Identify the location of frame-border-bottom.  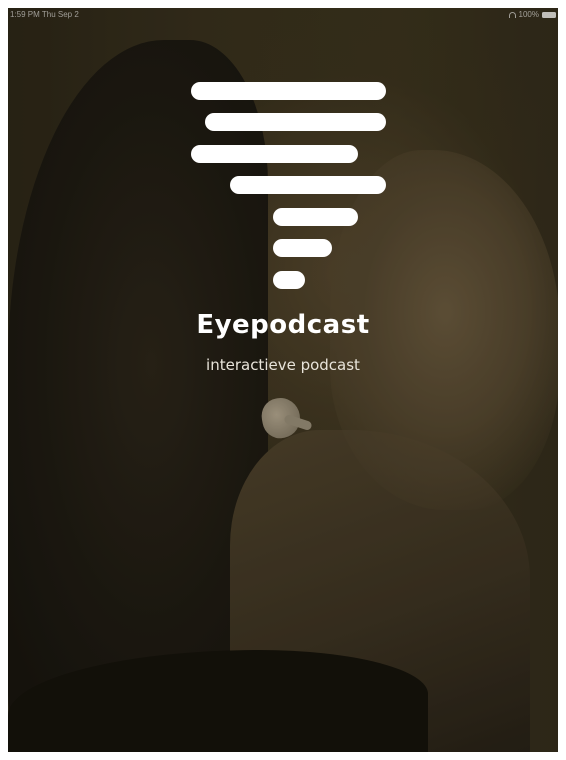
(283, 756).